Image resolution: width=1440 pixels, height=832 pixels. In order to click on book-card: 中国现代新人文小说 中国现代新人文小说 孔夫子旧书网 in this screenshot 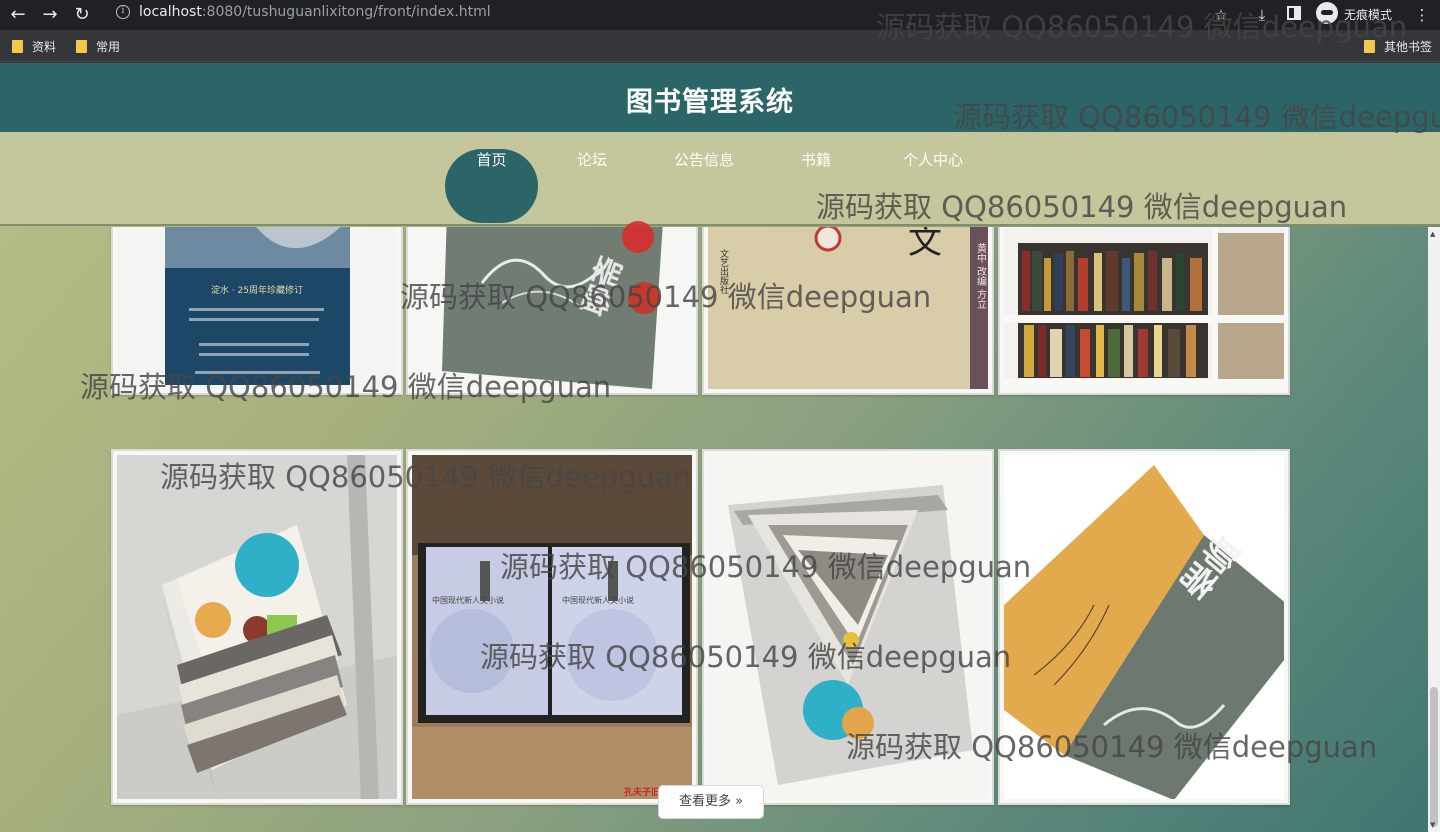, I will do `click(552, 627)`.